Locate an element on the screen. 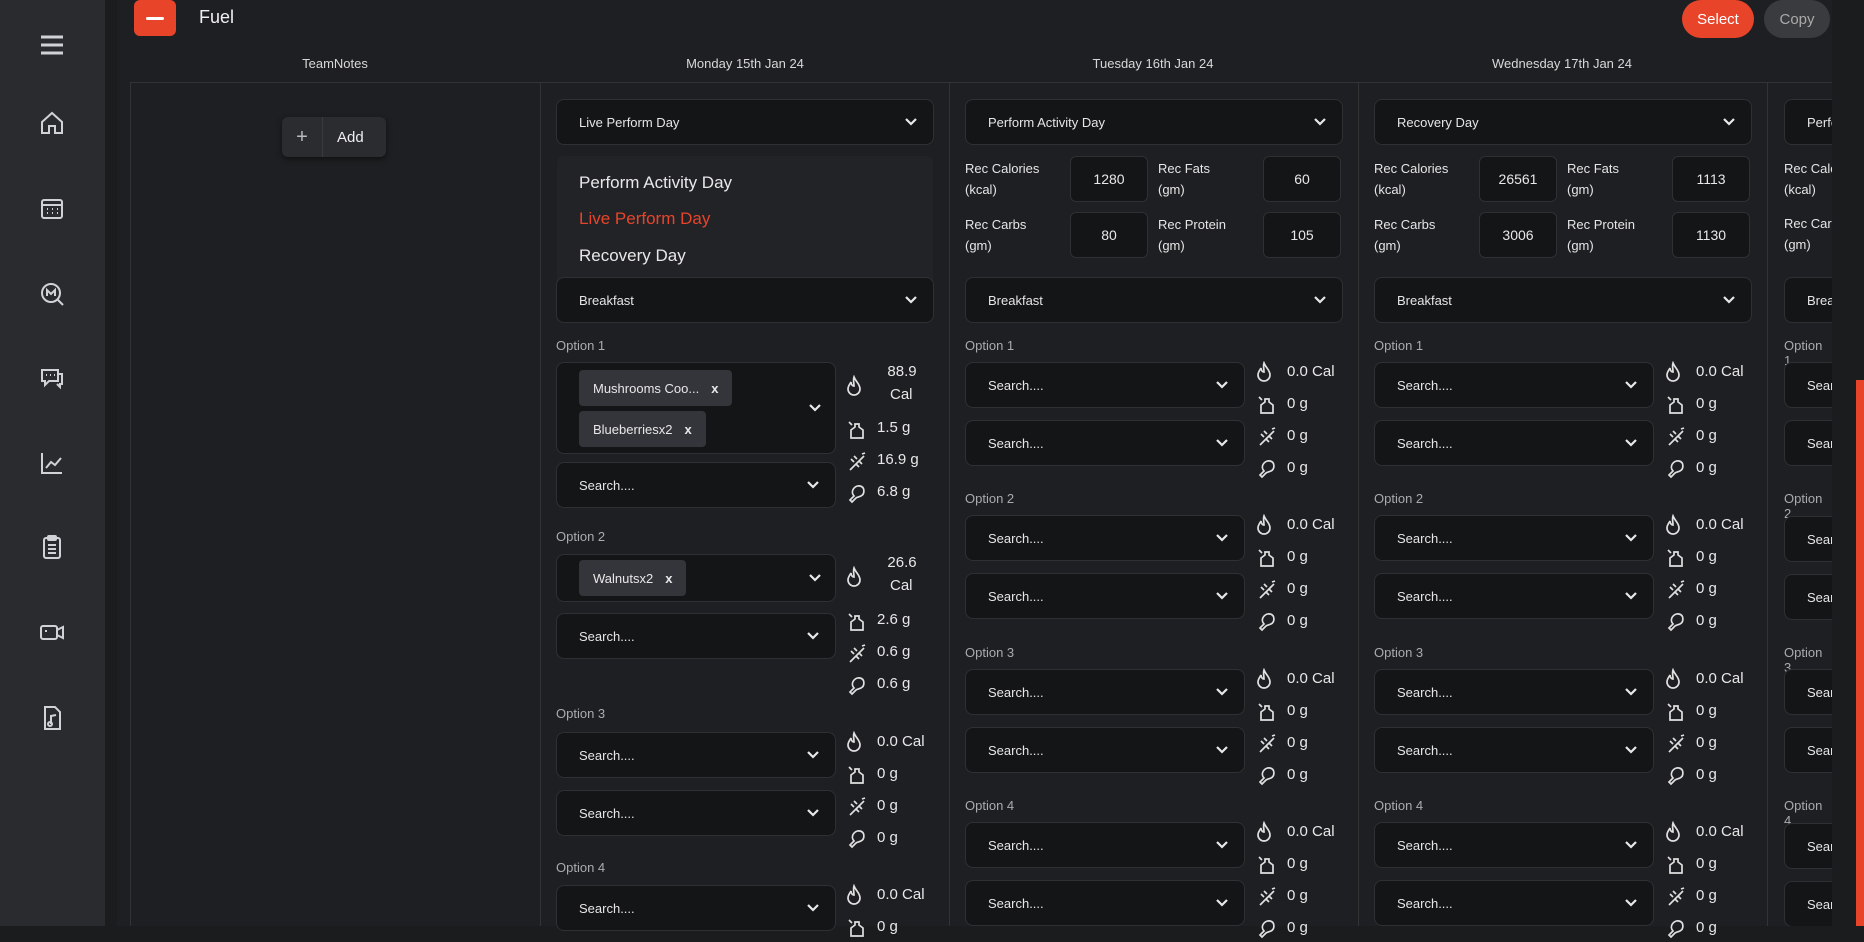  document-icon is located at coordinates (52, 718).